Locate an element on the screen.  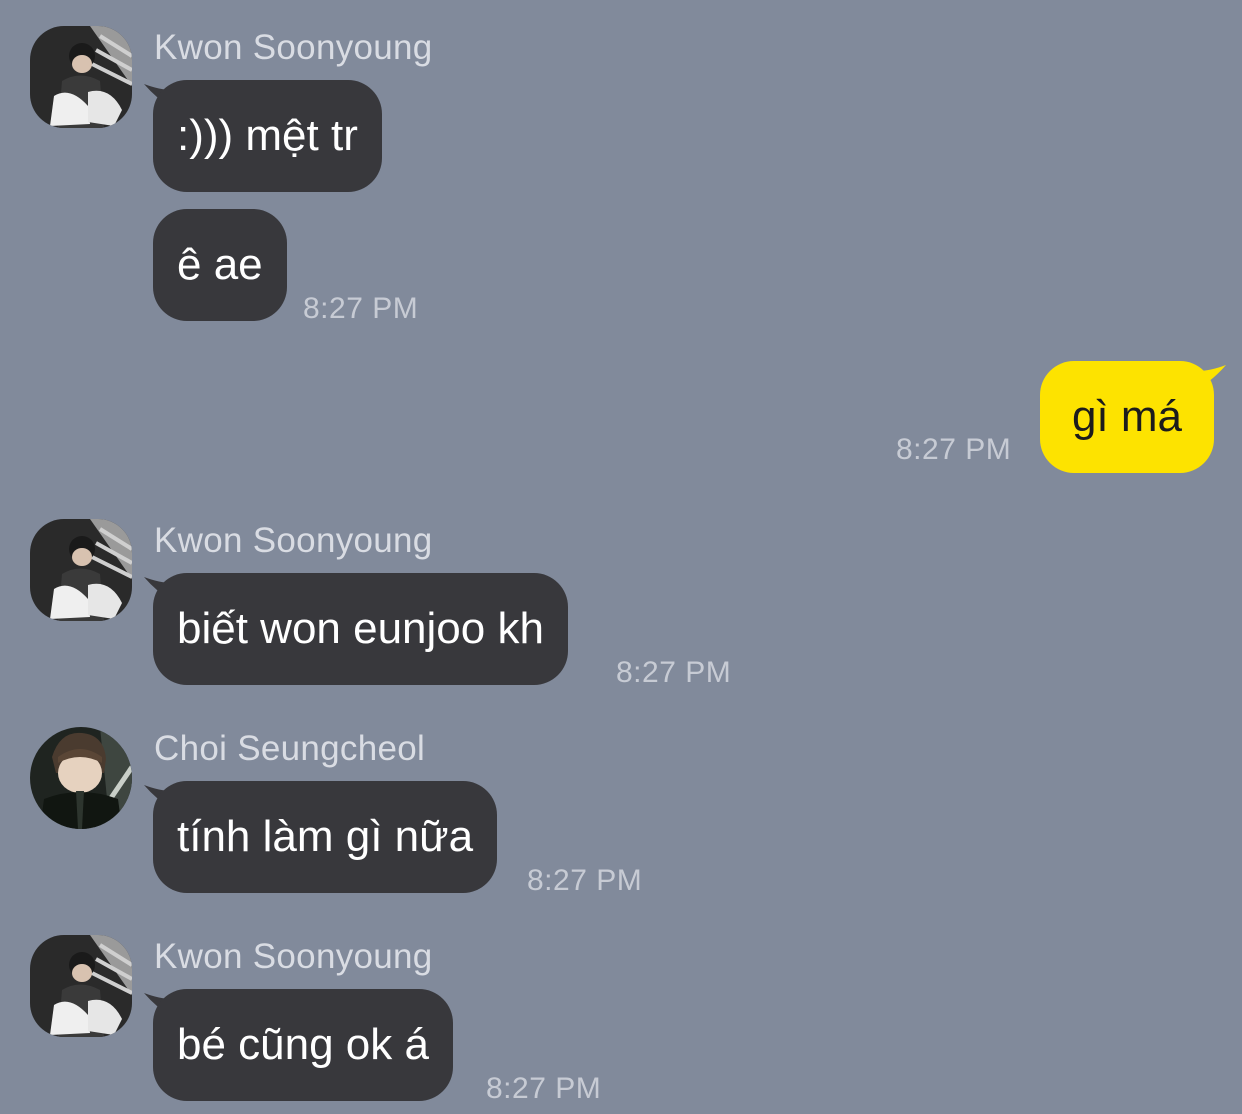
choi-seungcheol-avatar is located at coordinates (81, 778).